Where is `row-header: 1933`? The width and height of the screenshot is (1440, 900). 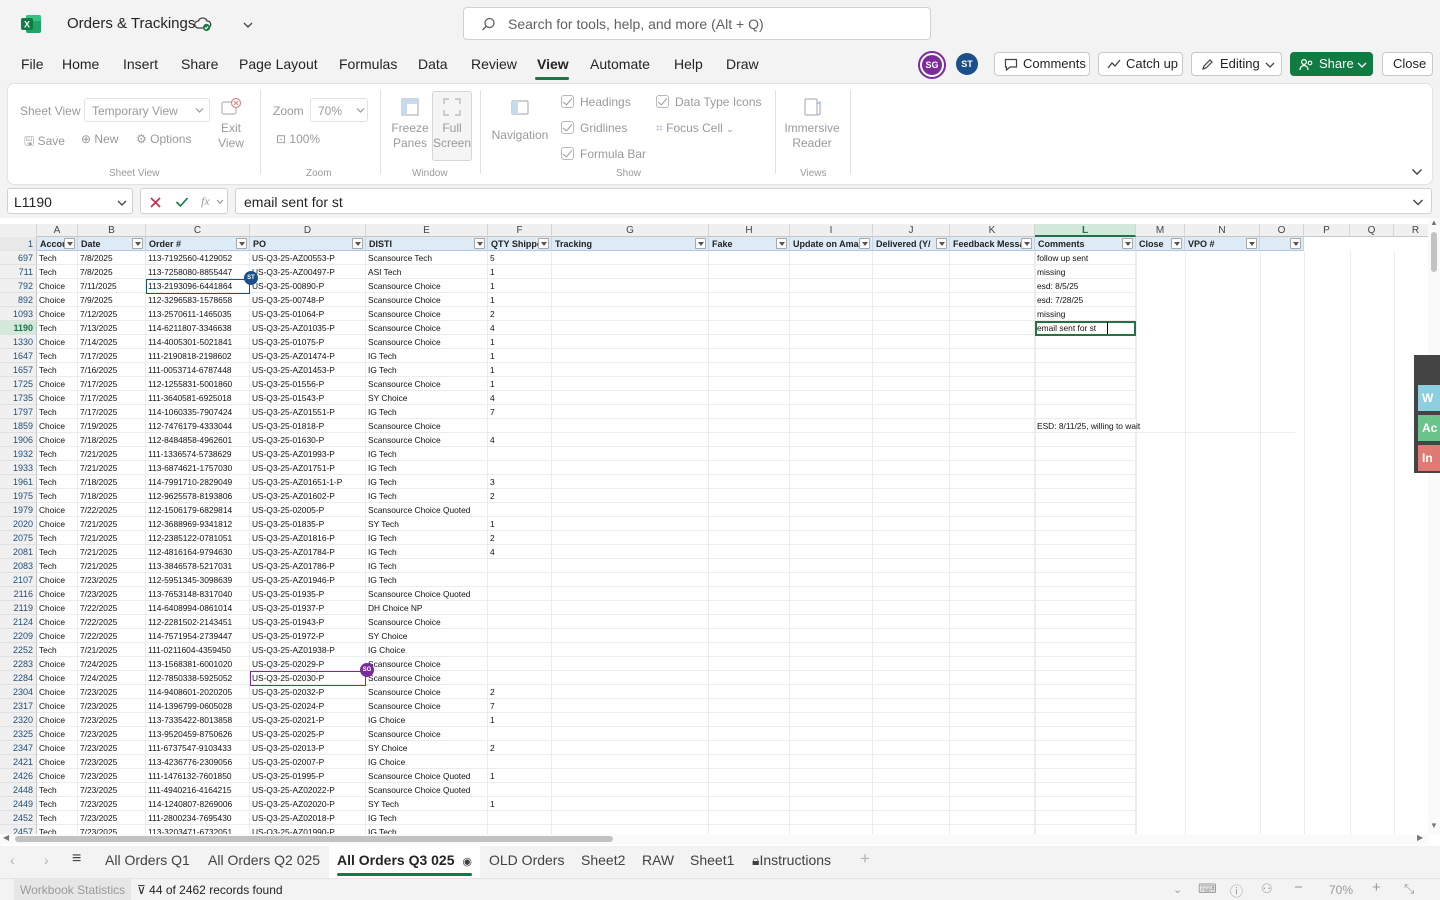
row-header: 1933 is located at coordinates (18, 468).